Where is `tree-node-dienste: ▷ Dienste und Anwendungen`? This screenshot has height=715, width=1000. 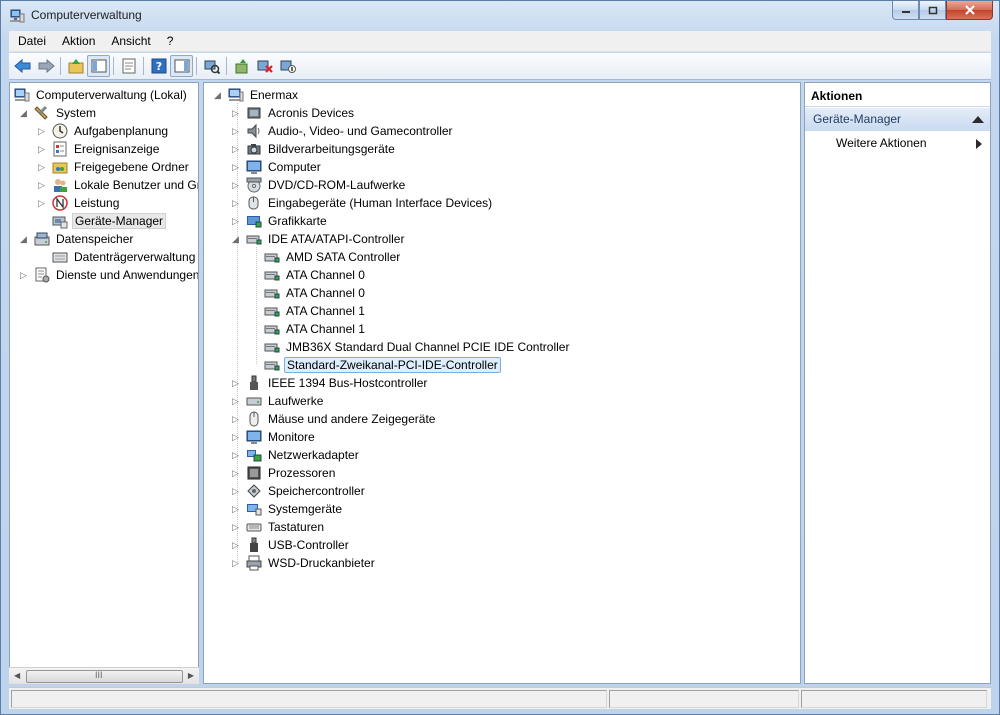
tree-node-dienste: ▷ Dienste und Anwendungen is located at coordinates (109, 275).